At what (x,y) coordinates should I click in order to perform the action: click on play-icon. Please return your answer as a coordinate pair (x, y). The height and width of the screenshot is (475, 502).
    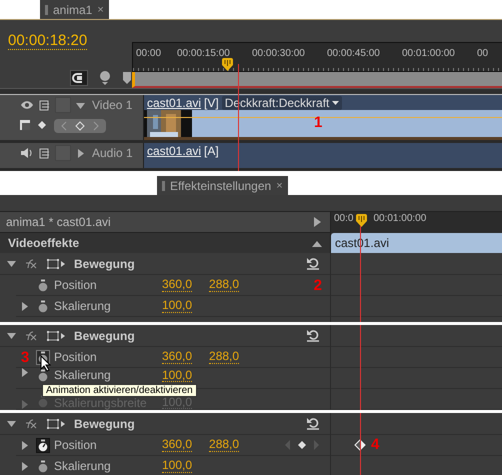
    Looking at the image, I should click on (318, 222).